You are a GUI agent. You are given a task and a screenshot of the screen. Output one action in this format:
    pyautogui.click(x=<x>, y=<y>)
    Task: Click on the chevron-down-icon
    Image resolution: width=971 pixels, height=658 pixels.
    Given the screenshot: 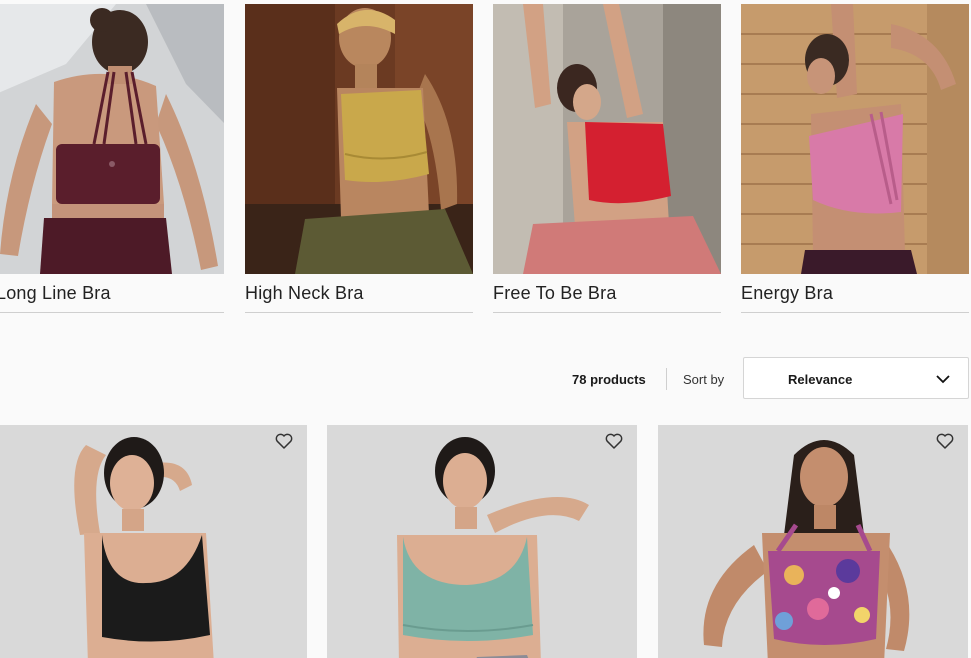 What is the action you would take?
    pyautogui.click(x=943, y=379)
    